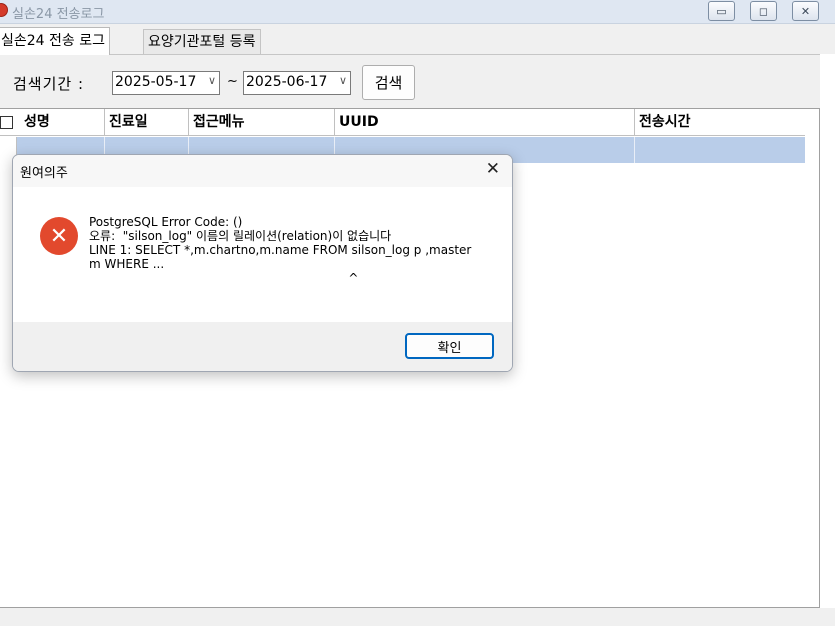 This screenshot has width=835, height=626. What do you see at coordinates (417, 617) in the screenshot?
I see `status-strip` at bounding box center [417, 617].